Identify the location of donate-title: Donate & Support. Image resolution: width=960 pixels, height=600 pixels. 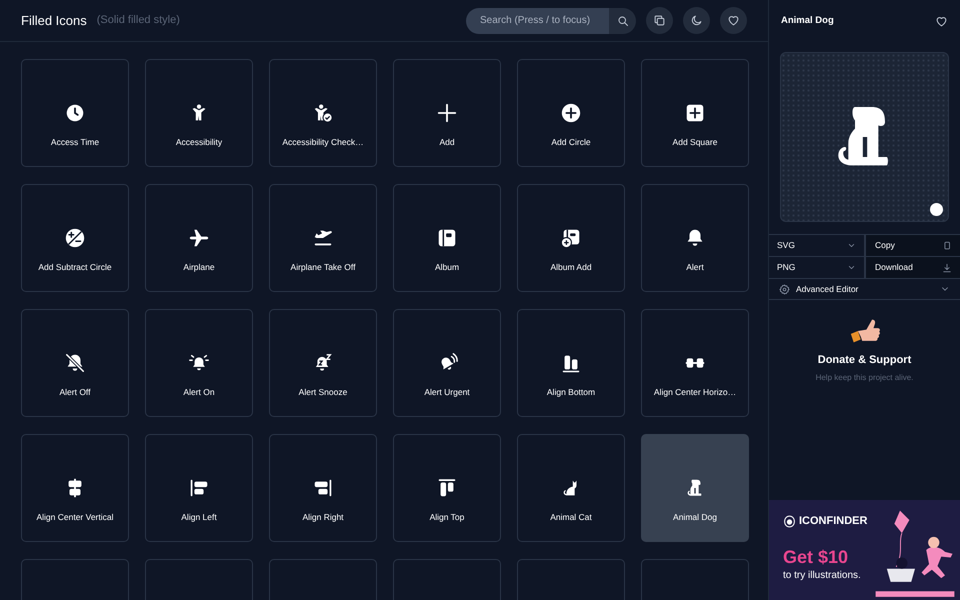
(865, 360).